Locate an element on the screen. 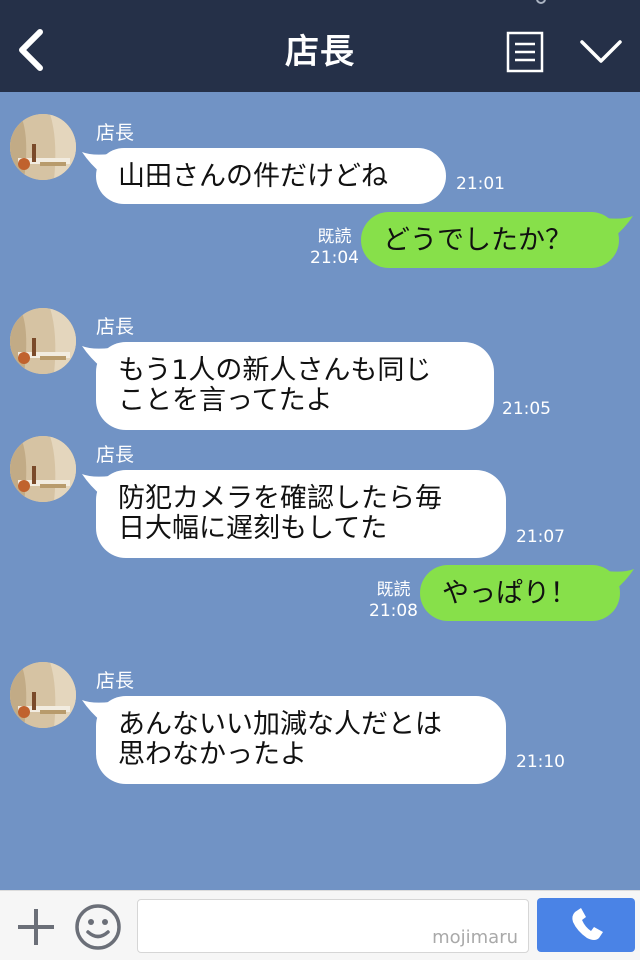 This screenshot has height=960, width=640. plus-icon is located at coordinates (36, 927).